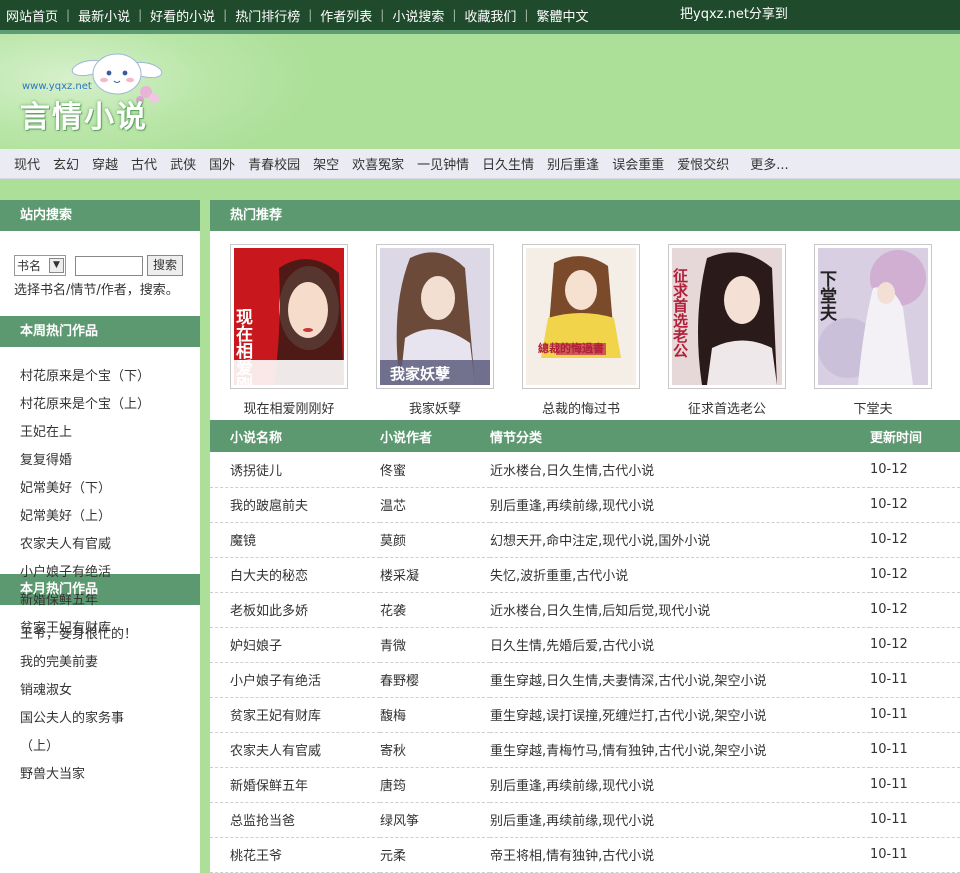 Image resolution: width=960 pixels, height=873 pixels. I want to click on table-row: 总监抢当爸 绿风筝 别后重逢,再续前缘,现代小说 10-11, so click(585, 820).